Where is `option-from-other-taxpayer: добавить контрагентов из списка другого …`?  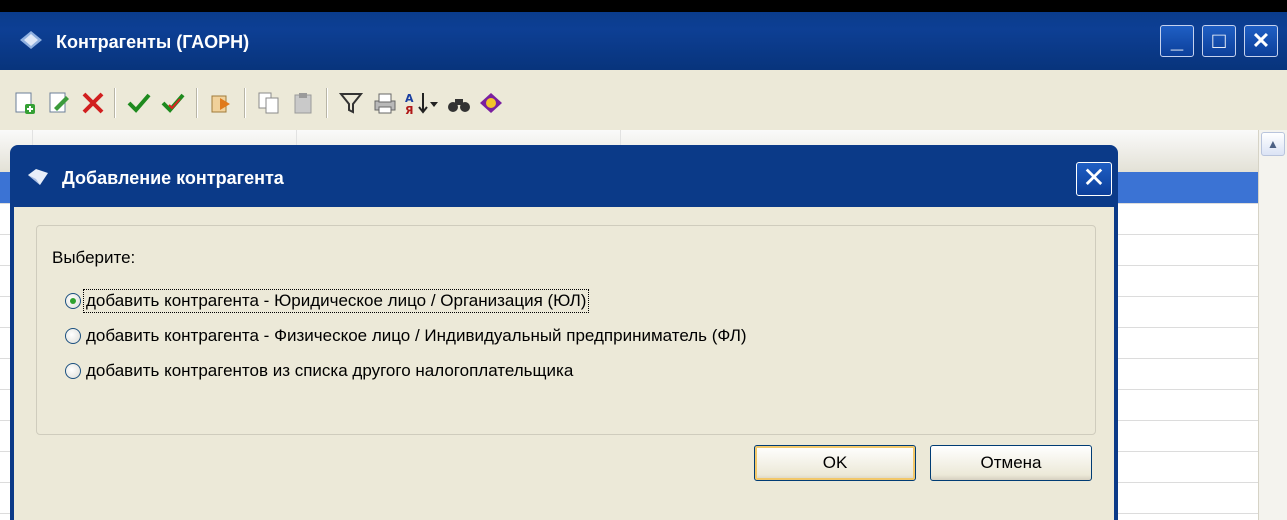
option-from-other-taxpayer: добавить контрагентов из списка другого … is located at coordinates (320, 371).